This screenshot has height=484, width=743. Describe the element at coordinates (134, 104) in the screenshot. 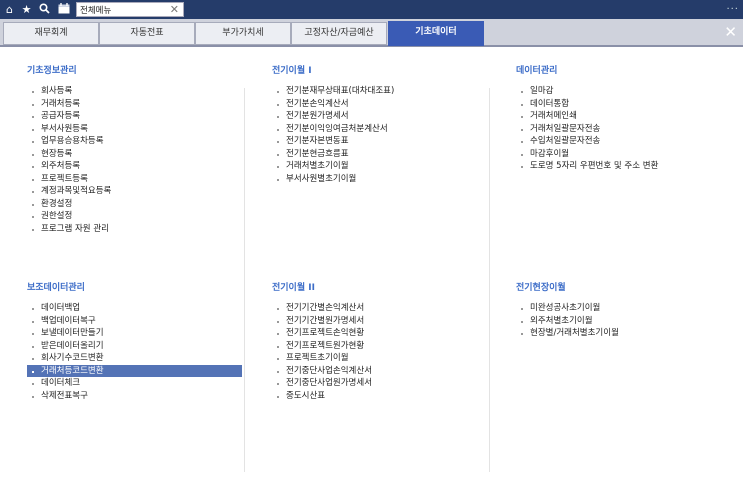

I see `menu-item: 거래처등록` at that location.